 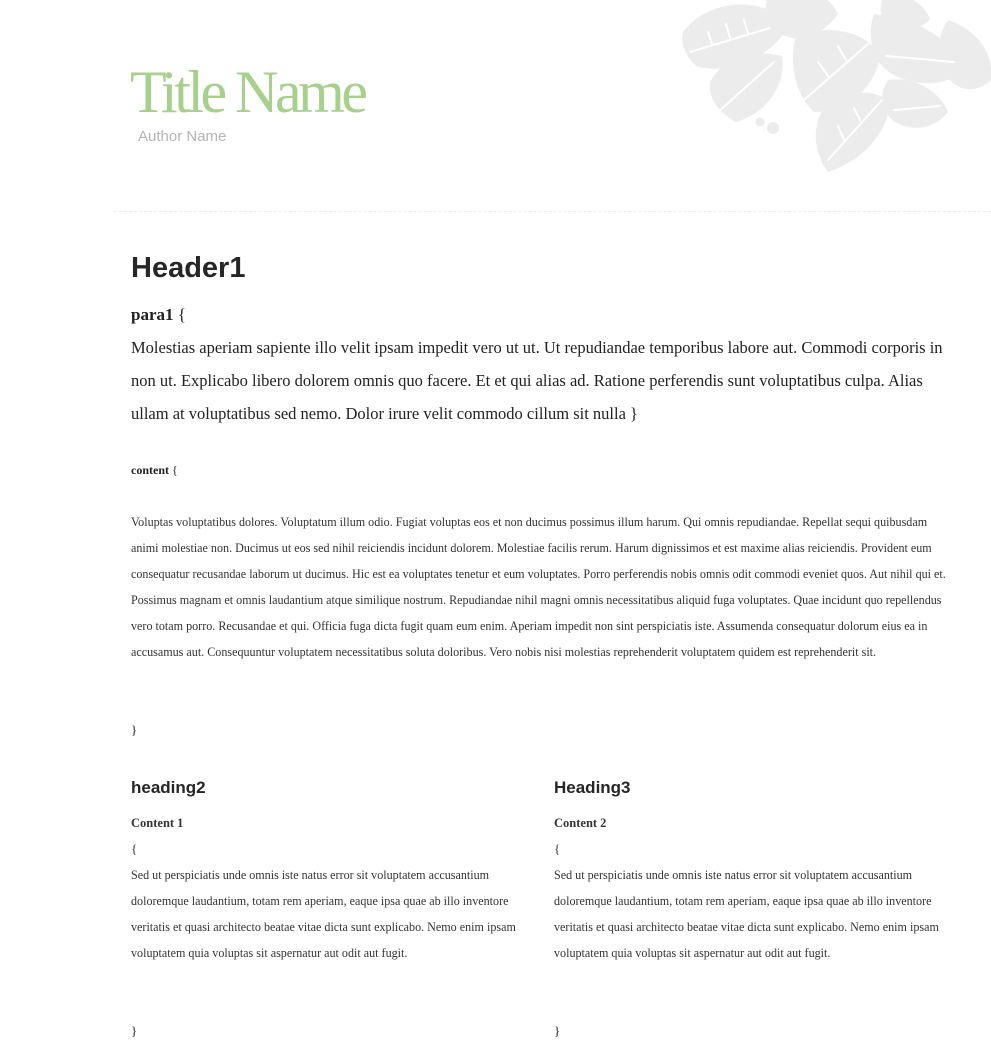 What do you see at coordinates (152, 314) in the screenshot?
I see `para1-label: para1` at bounding box center [152, 314].